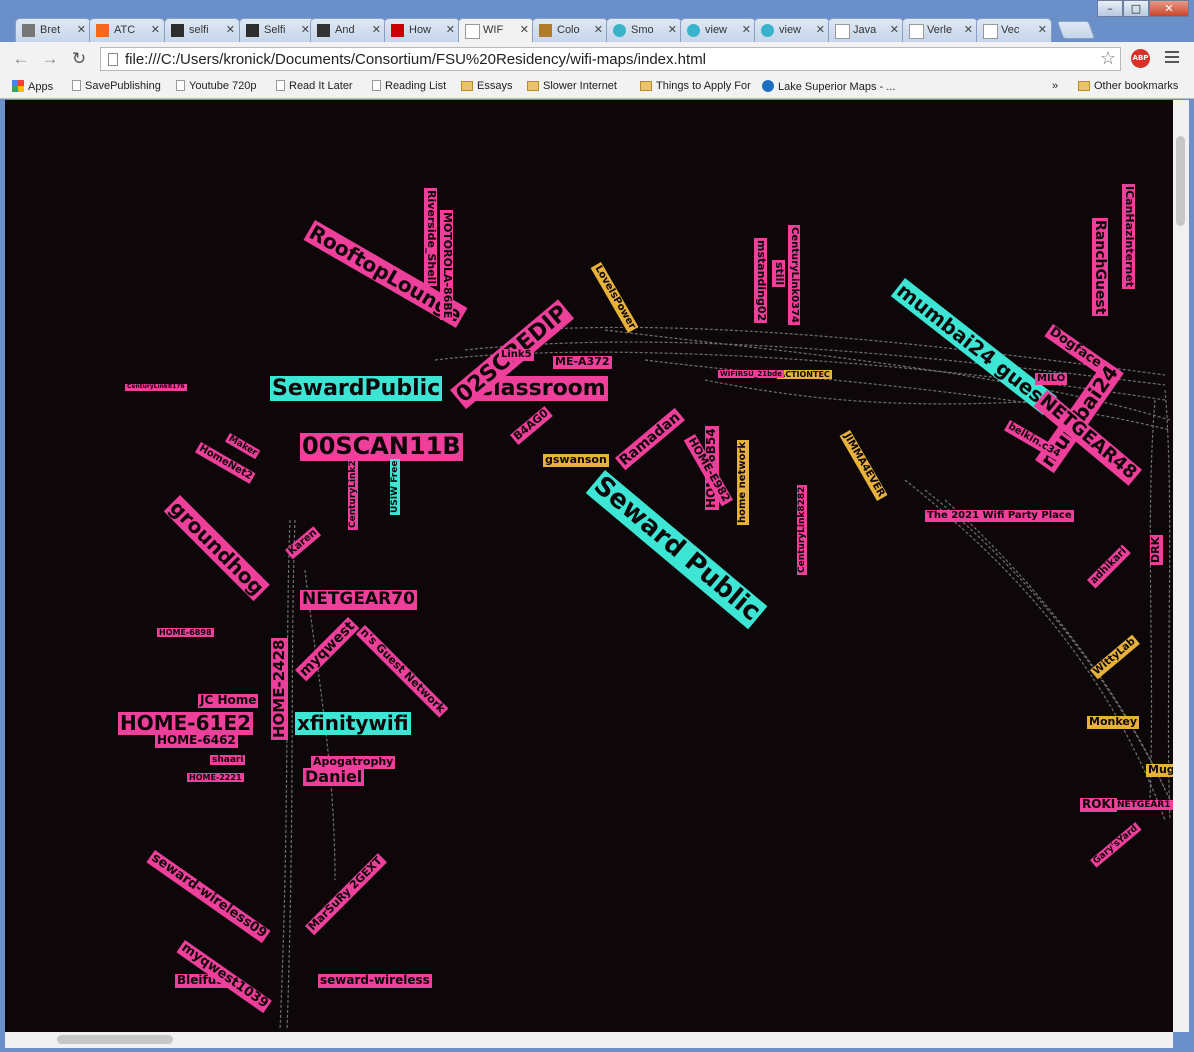  I want to click on adblock-icon: ABP, so click(1140, 58).